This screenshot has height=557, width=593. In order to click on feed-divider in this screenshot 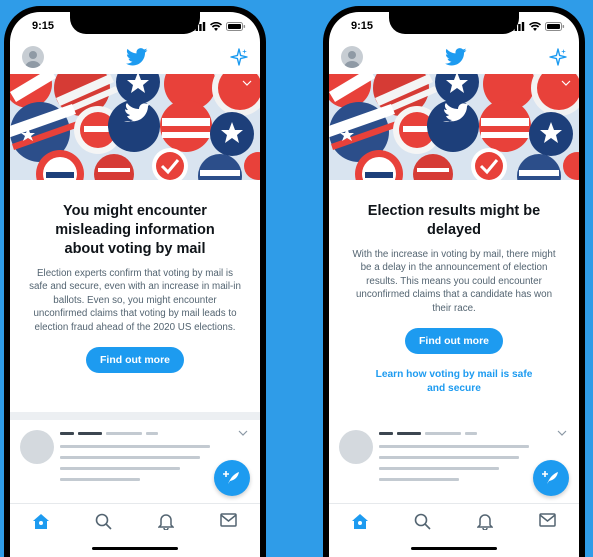, I will do `click(135, 416)`.